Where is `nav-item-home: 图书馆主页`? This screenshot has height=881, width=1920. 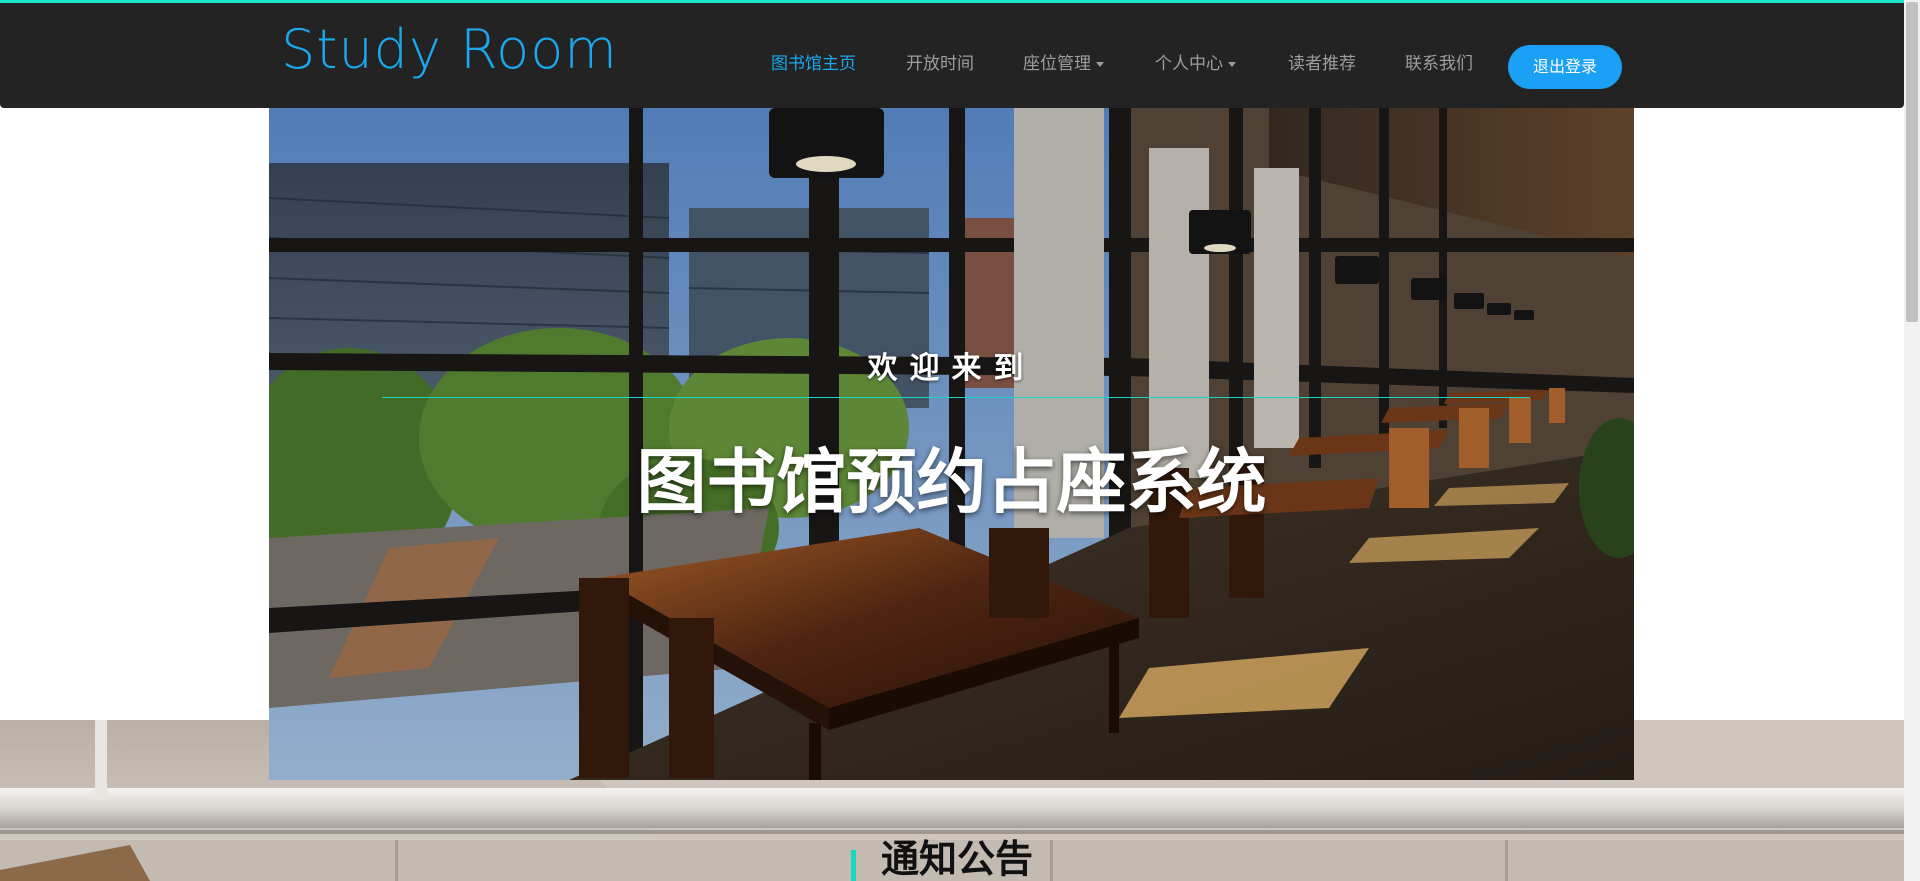 nav-item-home: 图书馆主页 is located at coordinates (813, 64).